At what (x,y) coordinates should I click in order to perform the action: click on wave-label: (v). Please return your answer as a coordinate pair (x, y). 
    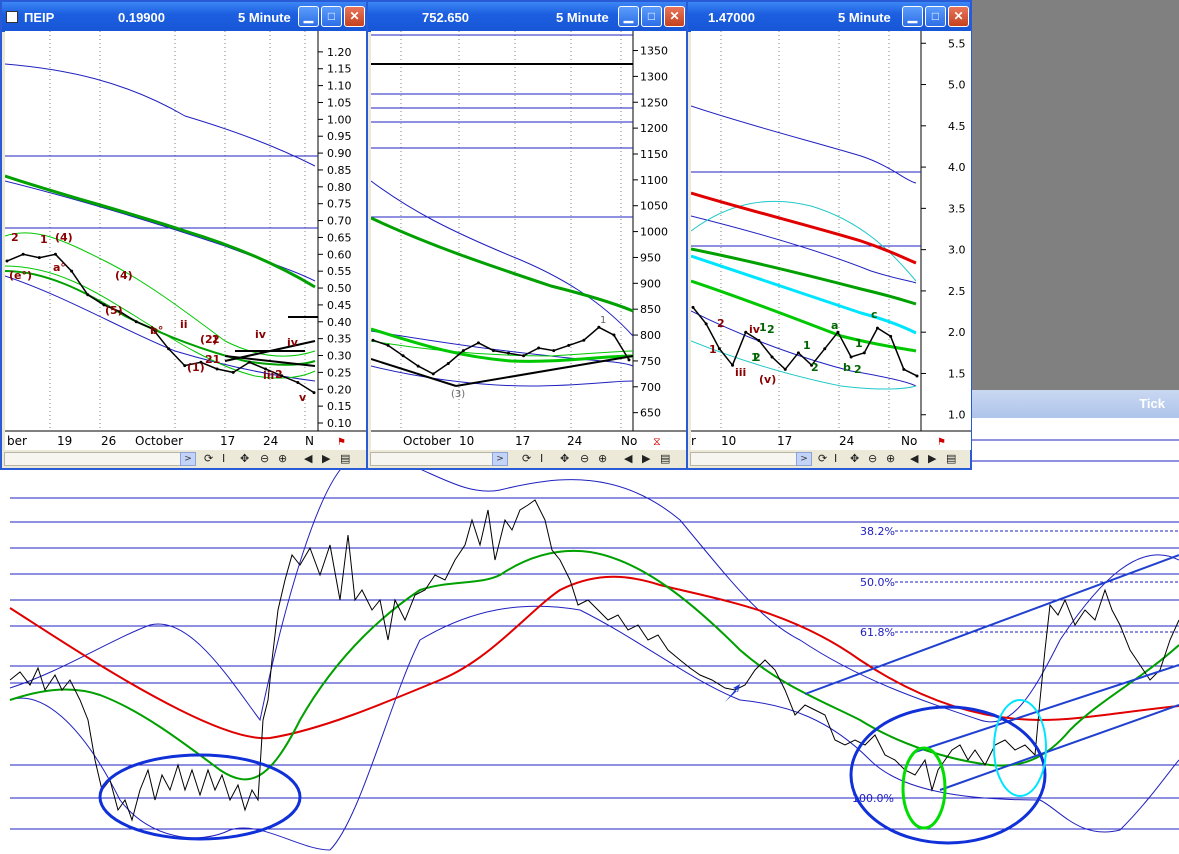
    Looking at the image, I should click on (767, 379).